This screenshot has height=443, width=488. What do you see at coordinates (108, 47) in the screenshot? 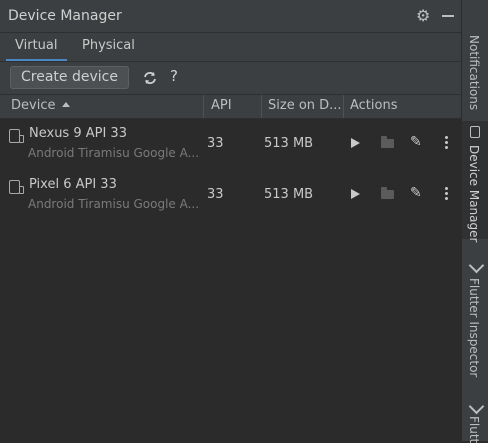
I see `tab-physical: Physical` at bounding box center [108, 47].